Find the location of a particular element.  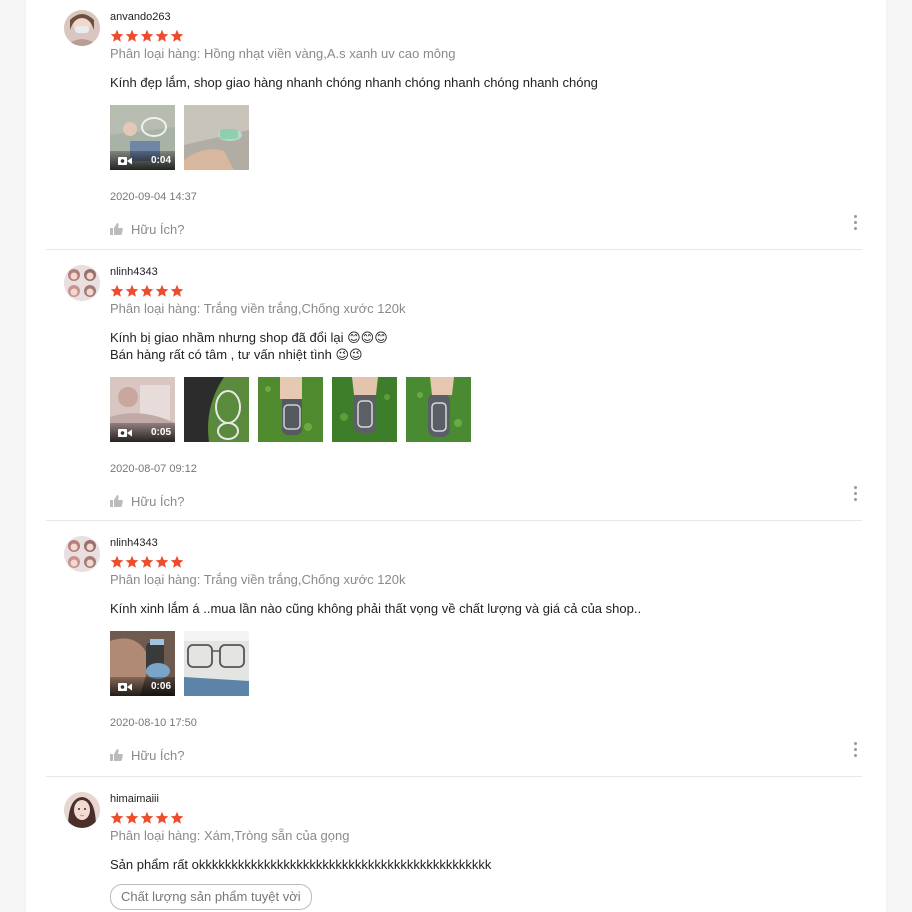

video-overlay: 0:04 is located at coordinates (142, 160).